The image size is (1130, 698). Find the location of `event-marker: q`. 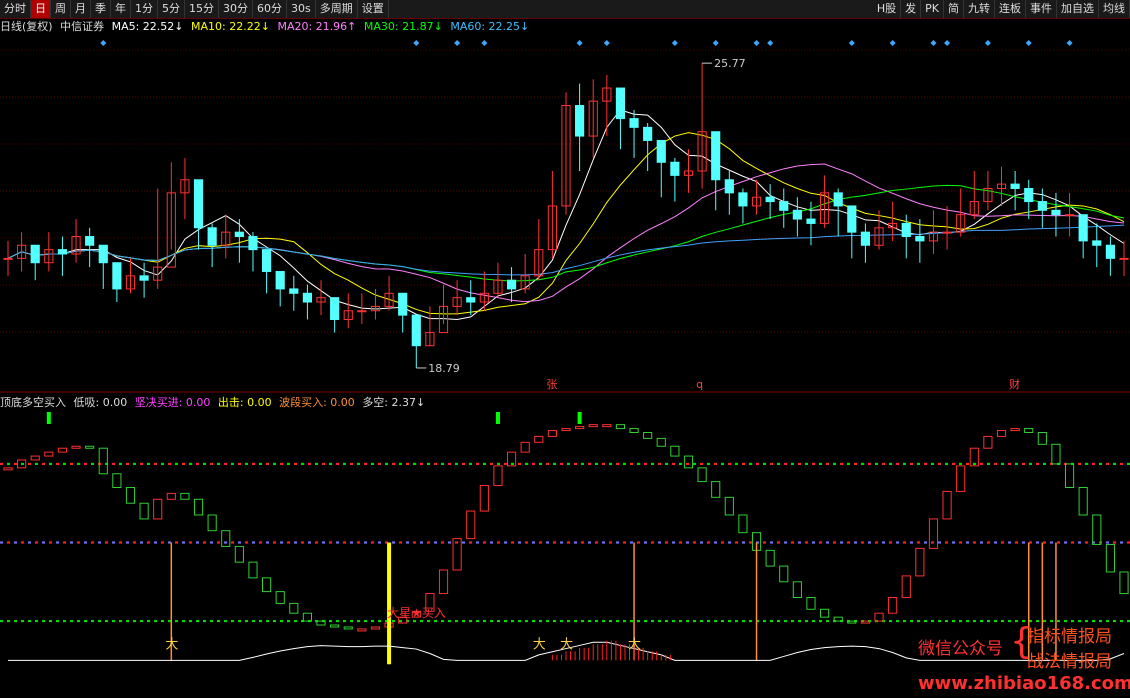

event-marker: q is located at coordinates (699, 384).